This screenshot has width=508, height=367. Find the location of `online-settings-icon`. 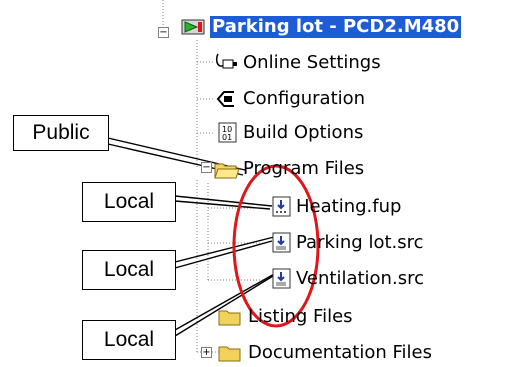

online-settings-icon is located at coordinates (226, 63).